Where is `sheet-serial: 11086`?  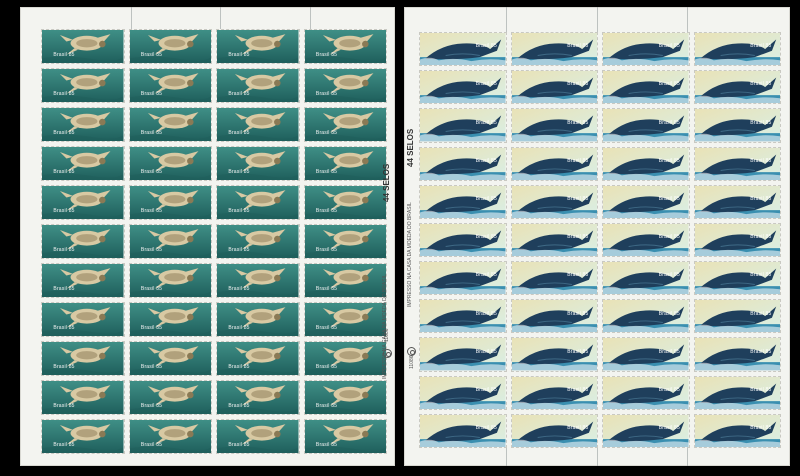 sheet-serial: 11086 is located at coordinates (412, 362).